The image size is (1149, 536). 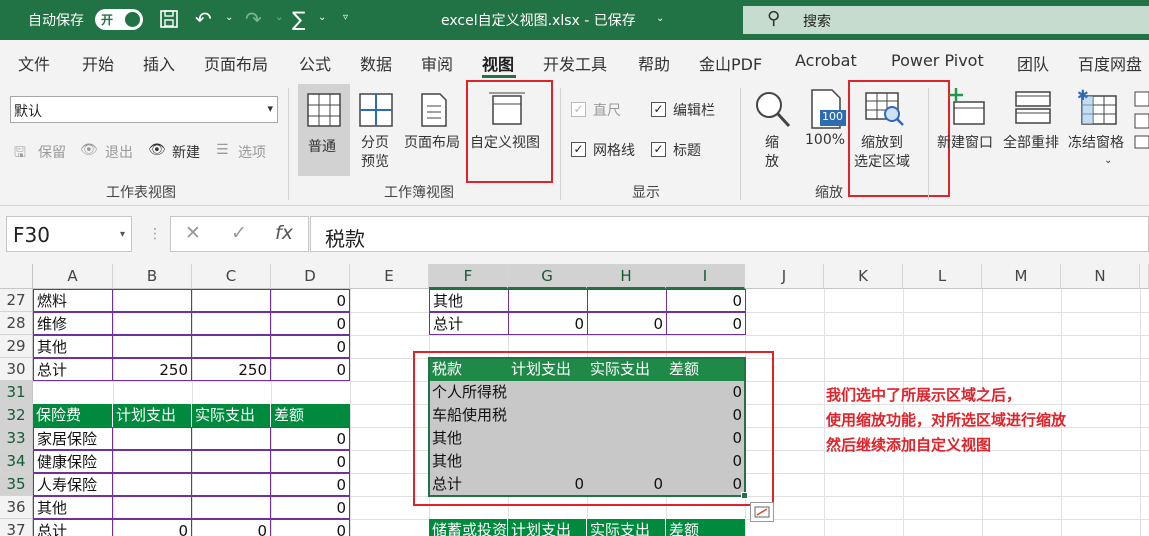 What do you see at coordinates (946, 20) in the screenshot?
I see `search-box: ⚲ 搜索` at bounding box center [946, 20].